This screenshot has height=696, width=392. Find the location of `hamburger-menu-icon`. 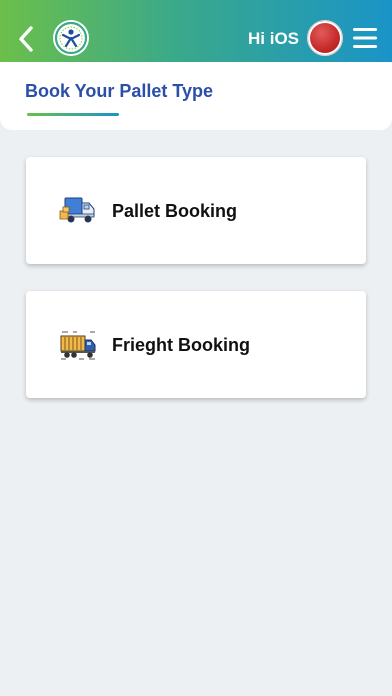

hamburger-menu-icon is located at coordinates (365, 38).